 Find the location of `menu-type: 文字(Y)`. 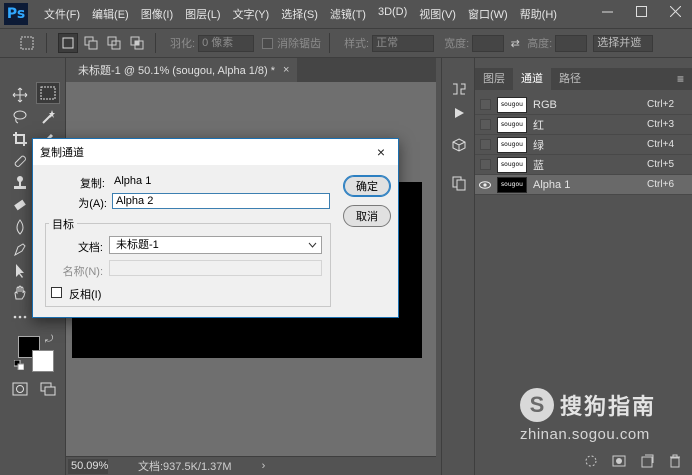

menu-type: 文字(Y) is located at coordinates (251, 14).